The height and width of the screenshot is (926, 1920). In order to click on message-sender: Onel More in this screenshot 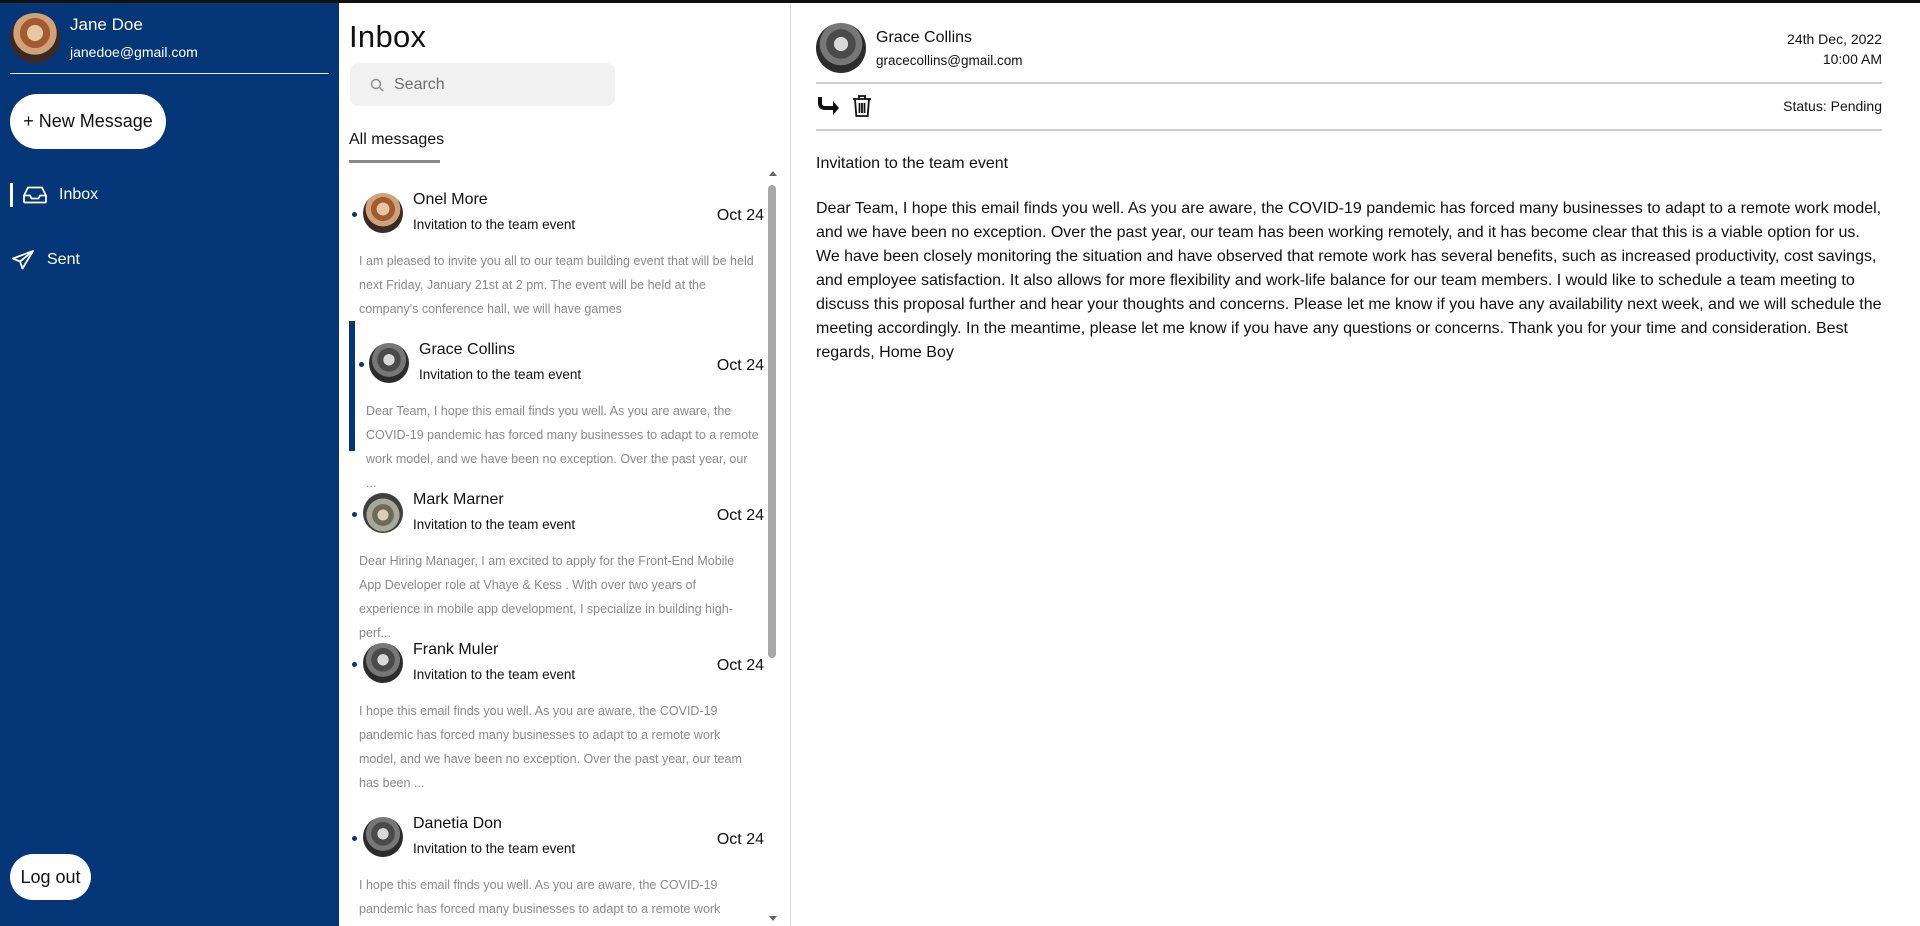, I will do `click(450, 199)`.